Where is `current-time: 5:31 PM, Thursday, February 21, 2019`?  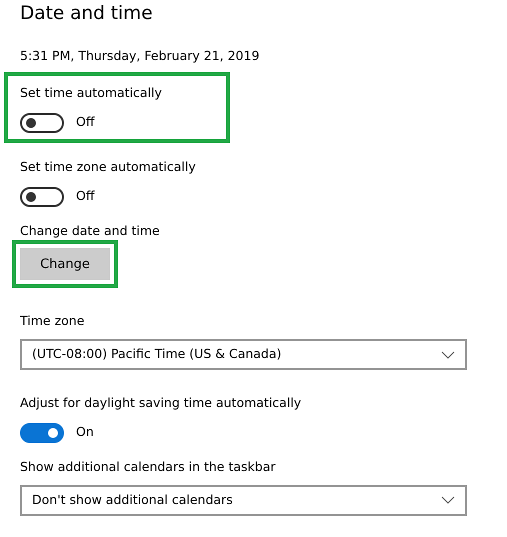 current-time: 5:31 PM, Thursday, February 21, 2019 is located at coordinates (140, 56).